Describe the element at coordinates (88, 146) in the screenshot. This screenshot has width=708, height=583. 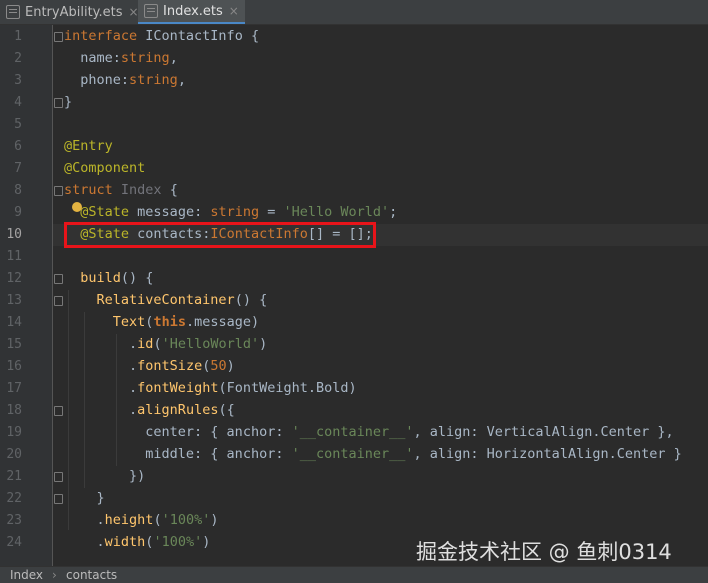
I see `code-line-6: @Entry` at that location.